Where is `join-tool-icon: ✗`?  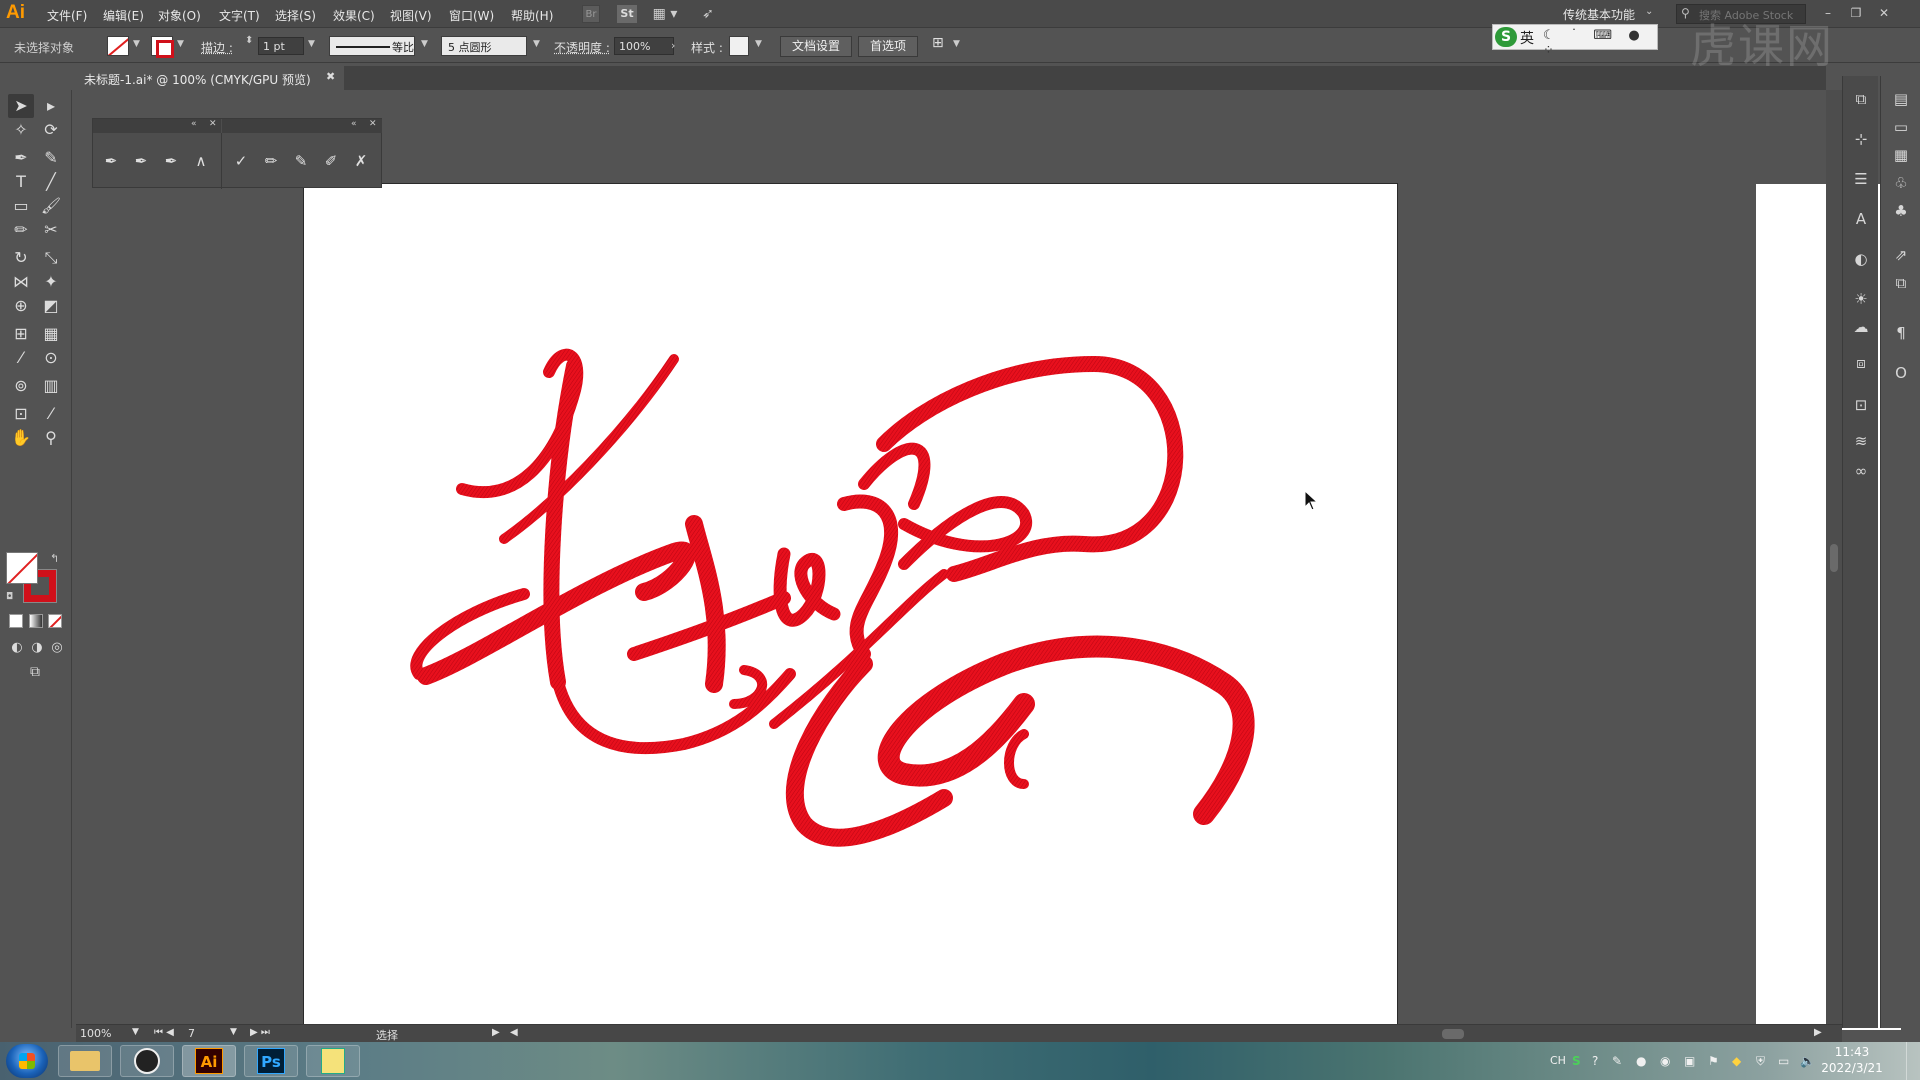 join-tool-icon: ✗ is located at coordinates (361, 161).